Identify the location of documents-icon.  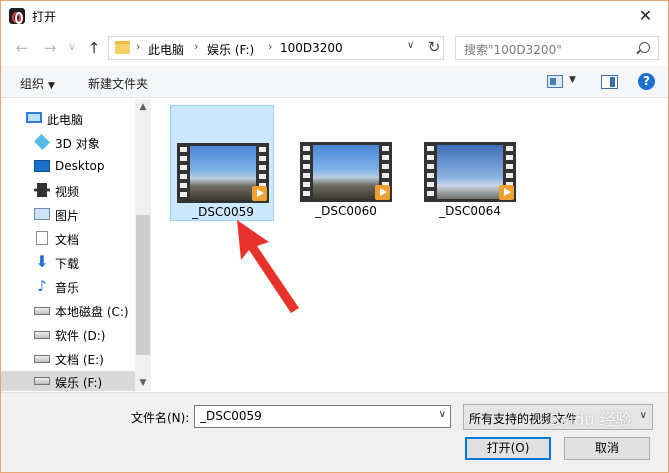
(42, 238).